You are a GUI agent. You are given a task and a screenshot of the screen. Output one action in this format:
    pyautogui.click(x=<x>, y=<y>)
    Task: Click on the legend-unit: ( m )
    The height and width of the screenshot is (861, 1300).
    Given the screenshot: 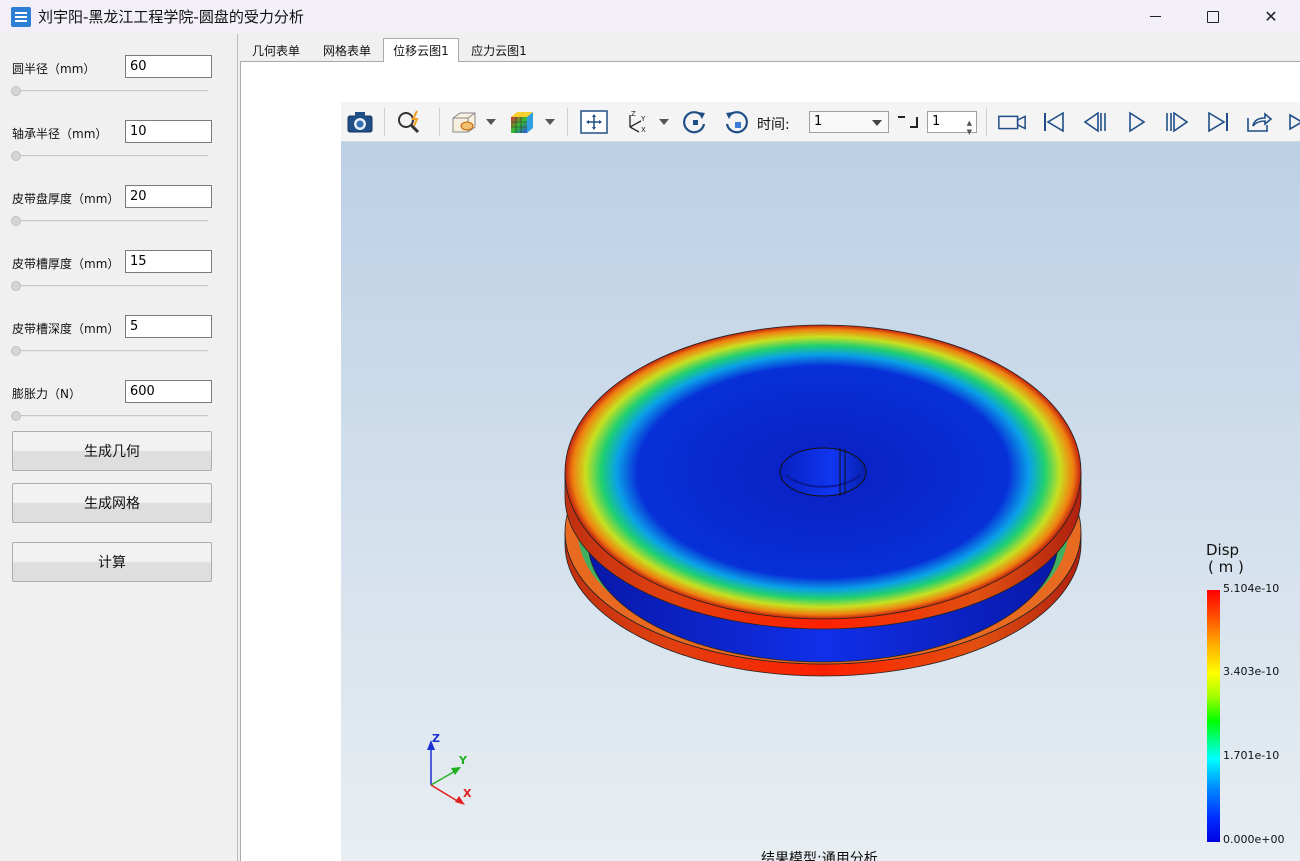 What is the action you would take?
    pyautogui.click(x=1226, y=567)
    